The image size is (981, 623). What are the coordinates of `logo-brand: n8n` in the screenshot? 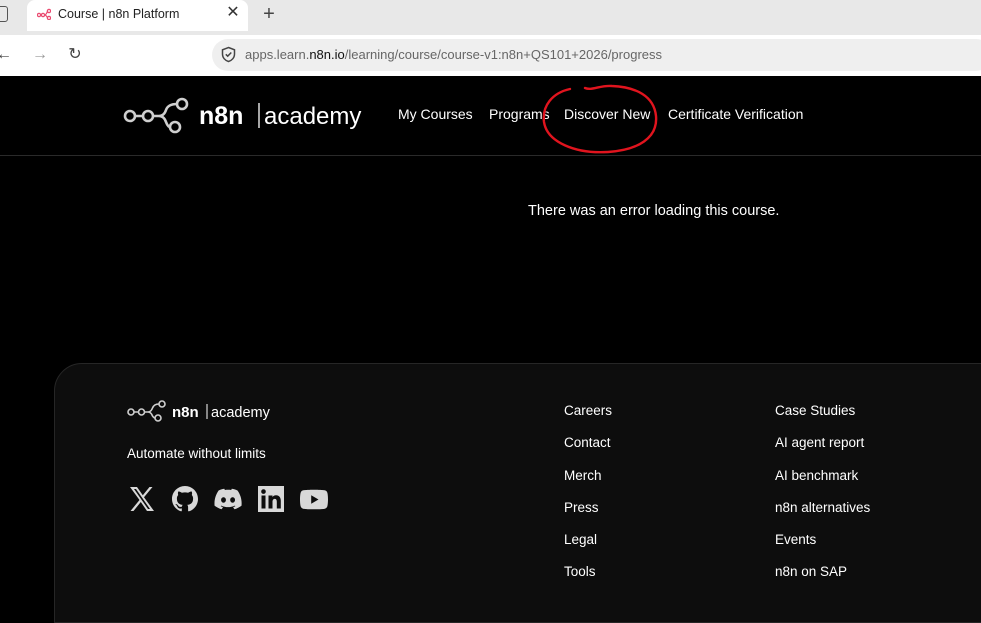 It's located at (221, 116).